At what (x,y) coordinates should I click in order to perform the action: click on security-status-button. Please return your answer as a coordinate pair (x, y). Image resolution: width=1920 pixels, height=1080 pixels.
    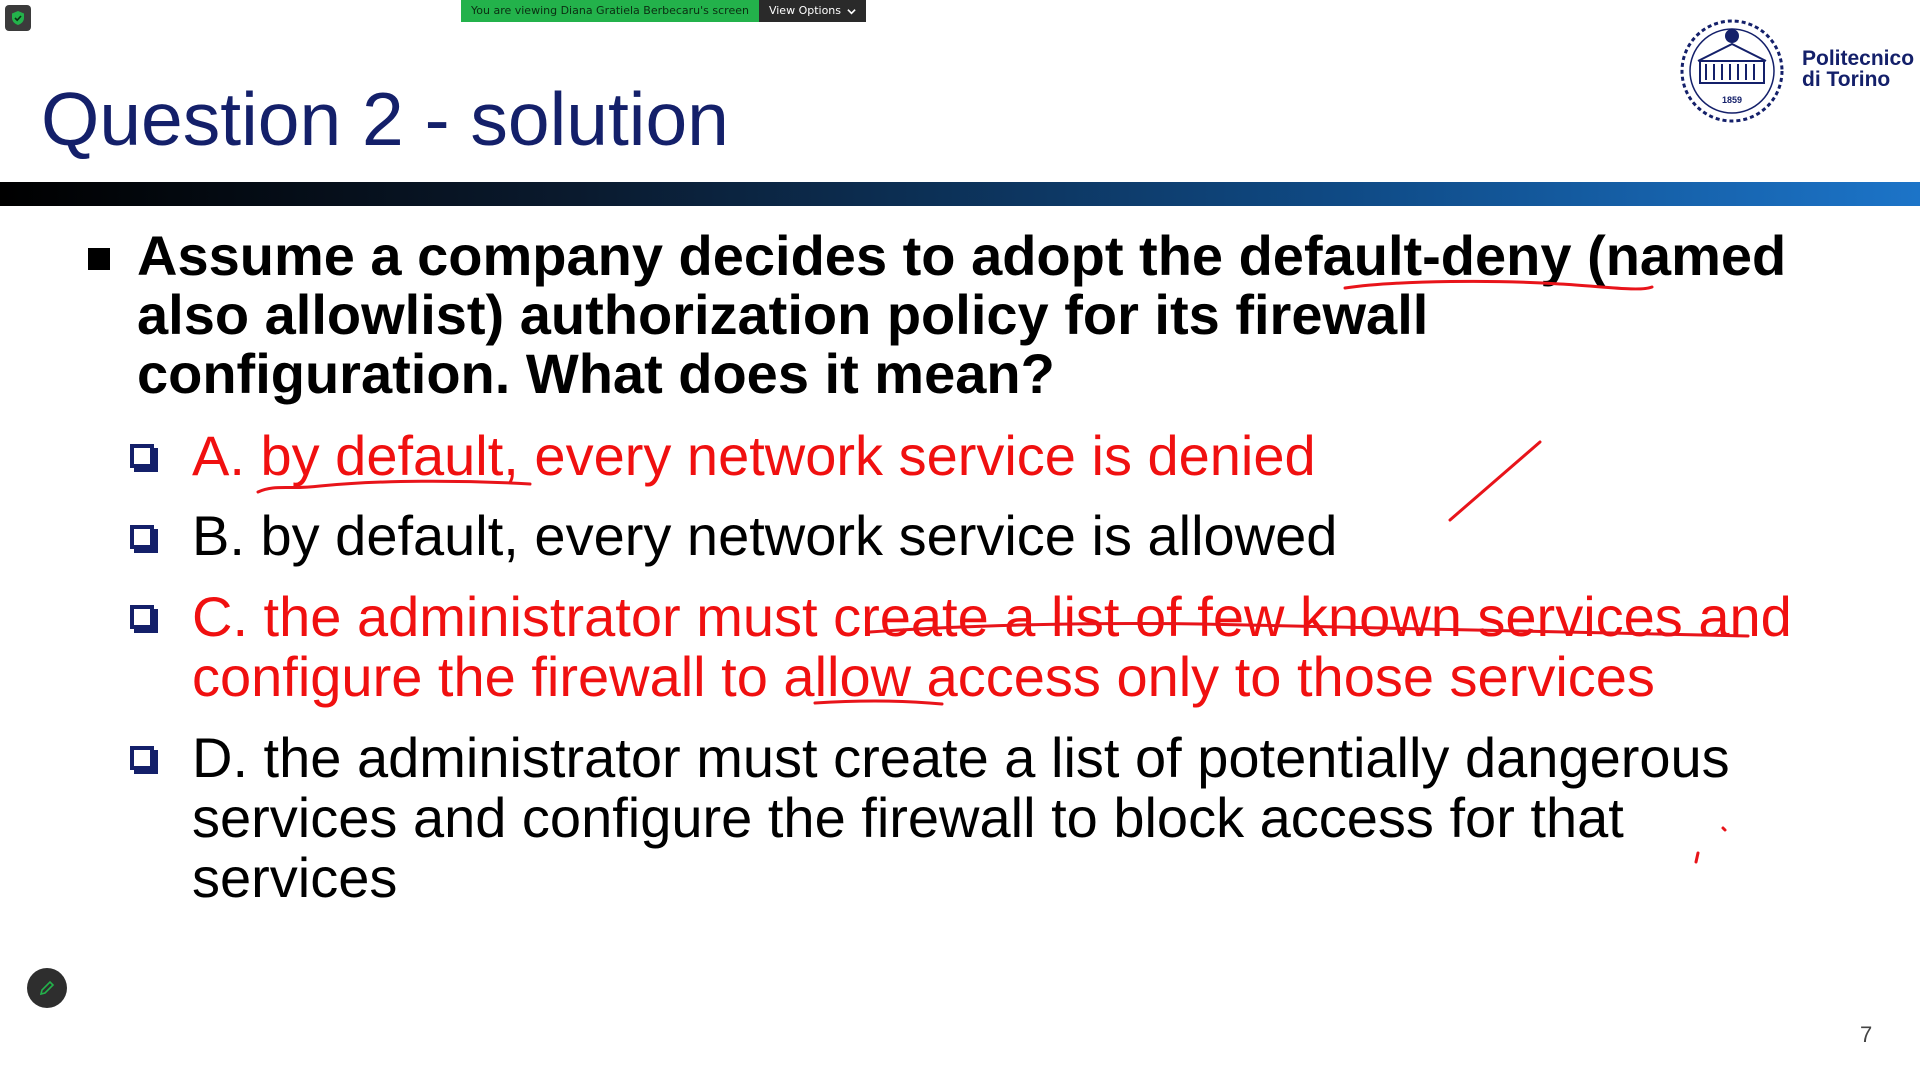
    Looking at the image, I should click on (18, 18).